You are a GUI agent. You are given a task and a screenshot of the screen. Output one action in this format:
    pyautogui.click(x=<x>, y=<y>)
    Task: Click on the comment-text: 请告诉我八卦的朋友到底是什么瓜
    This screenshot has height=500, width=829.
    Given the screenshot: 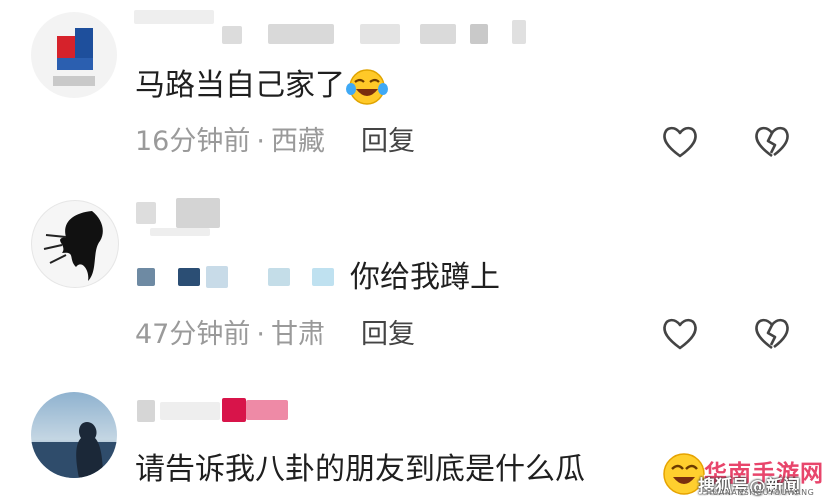 What is the action you would take?
    pyautogui.click(x=360, y=470)
    